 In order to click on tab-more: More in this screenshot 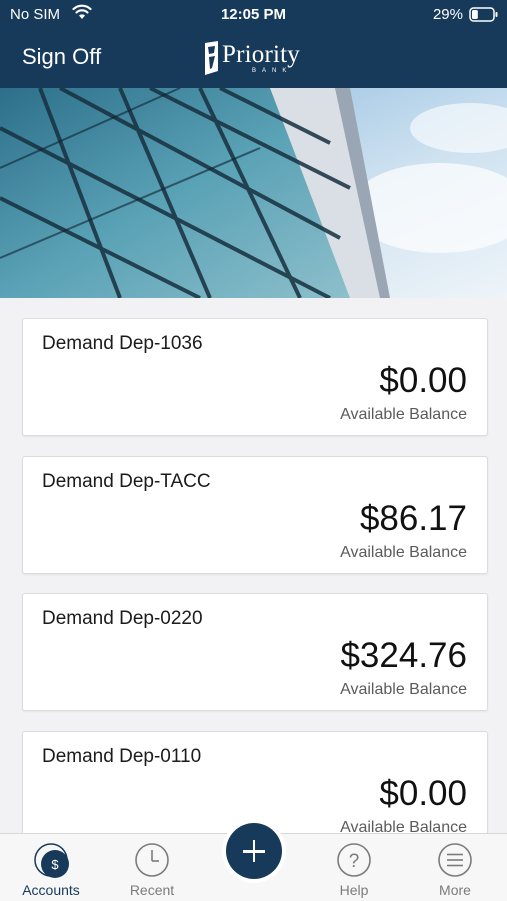, I will do `click(455, 867)`.